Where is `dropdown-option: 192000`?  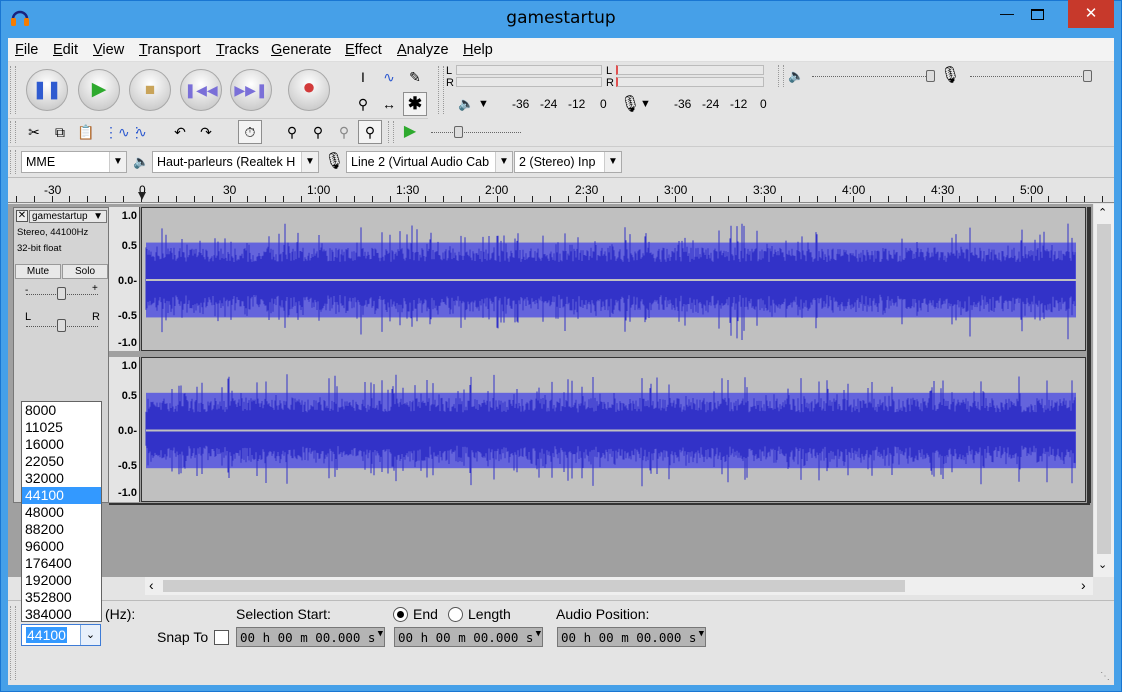
dropdown-option: 192000 is located at coordinates (61, 580).